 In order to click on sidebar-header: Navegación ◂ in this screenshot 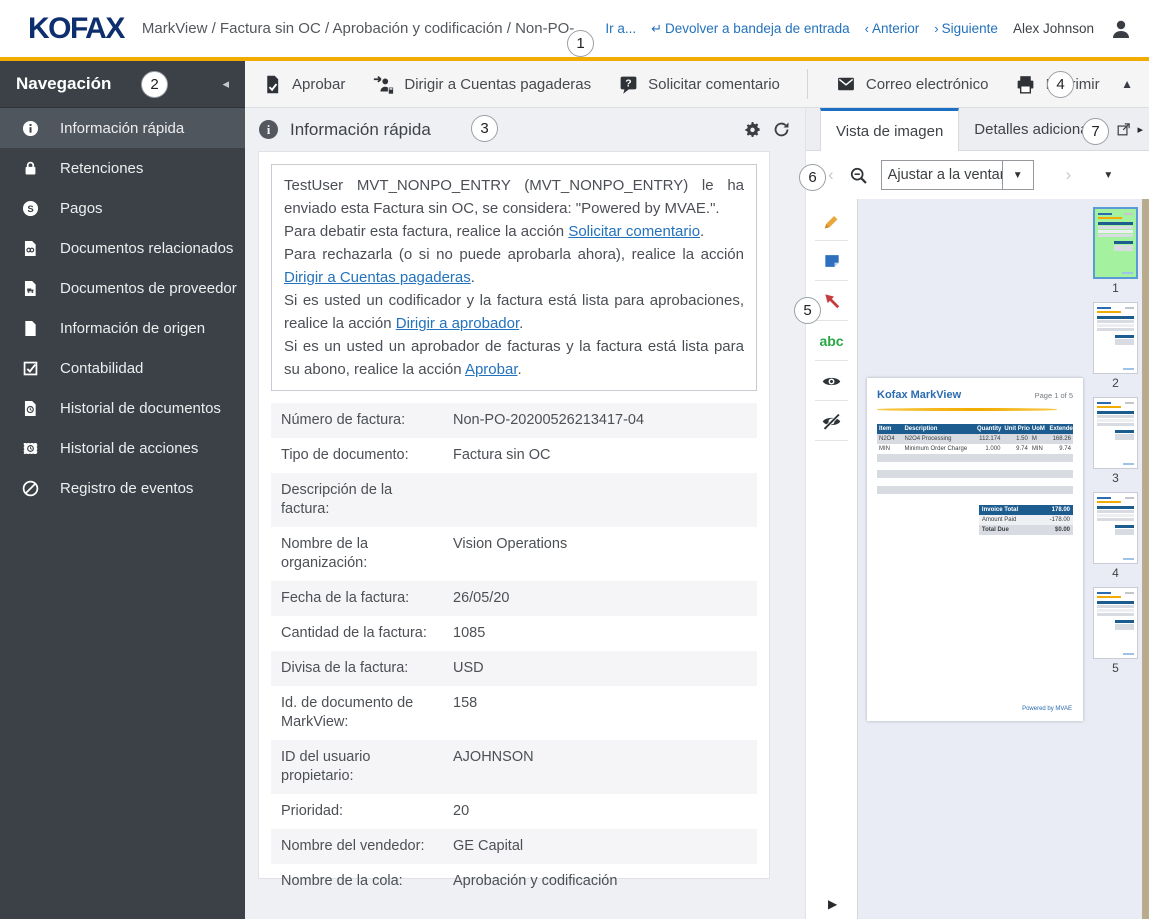, I will do `click(122, 84)`.